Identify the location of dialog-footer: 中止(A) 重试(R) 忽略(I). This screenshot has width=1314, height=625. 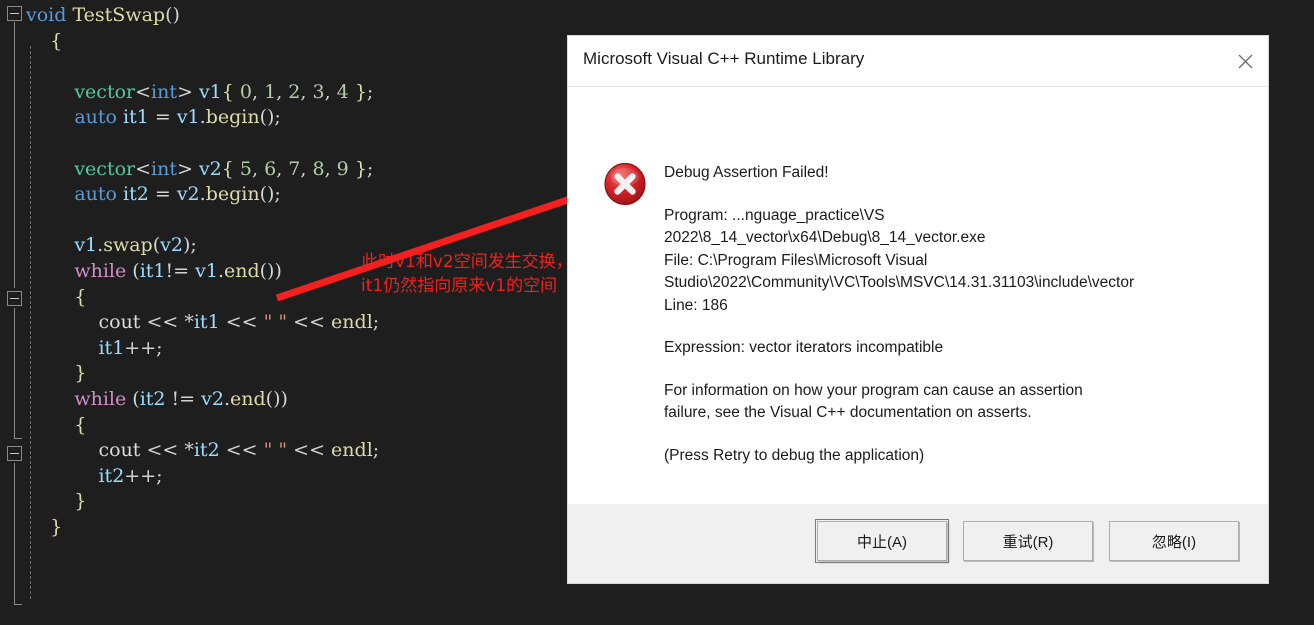
(918, 543).